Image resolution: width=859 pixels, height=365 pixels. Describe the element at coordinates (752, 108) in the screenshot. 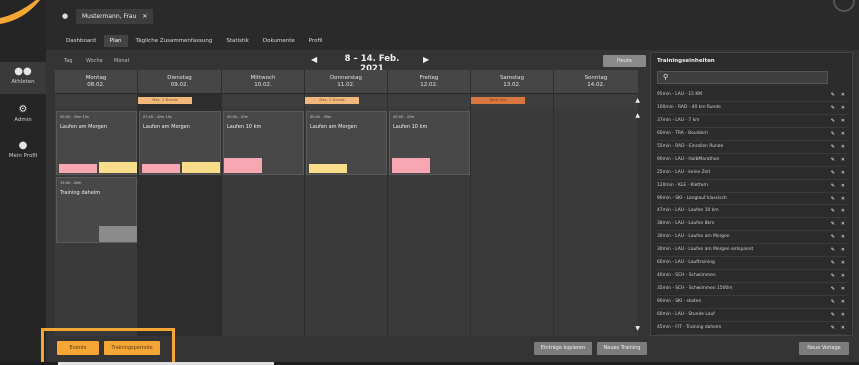

I see `list-item: 100min - RAD - 40 km Runde ✎ ✕` at that location.